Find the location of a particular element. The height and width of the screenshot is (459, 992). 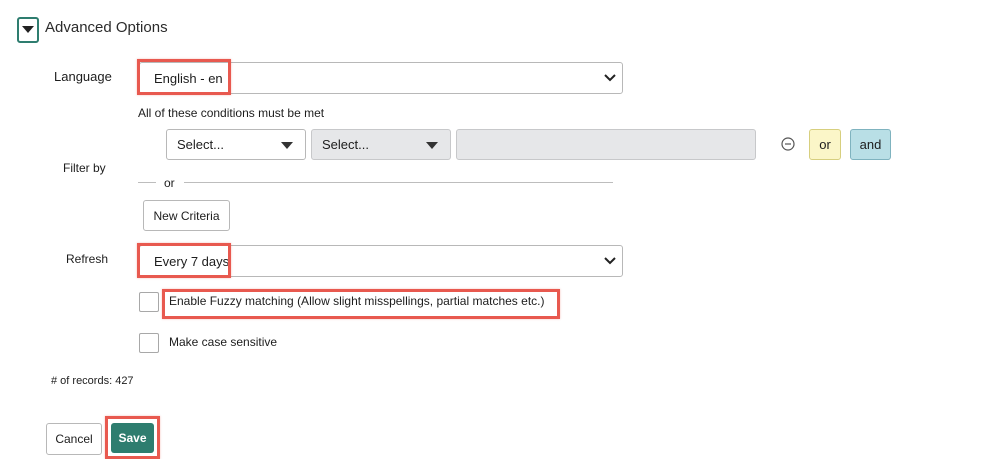

advanced-options-toggle is located at coordinates (28, 30).